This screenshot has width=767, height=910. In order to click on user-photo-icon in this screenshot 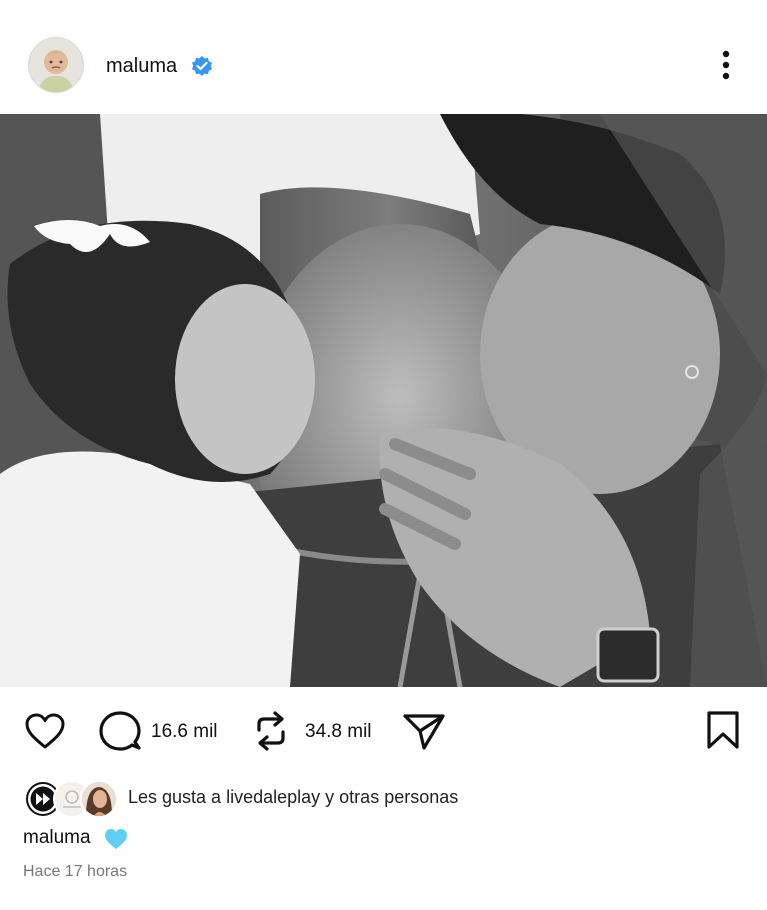, I will do `click(99, 799)`.